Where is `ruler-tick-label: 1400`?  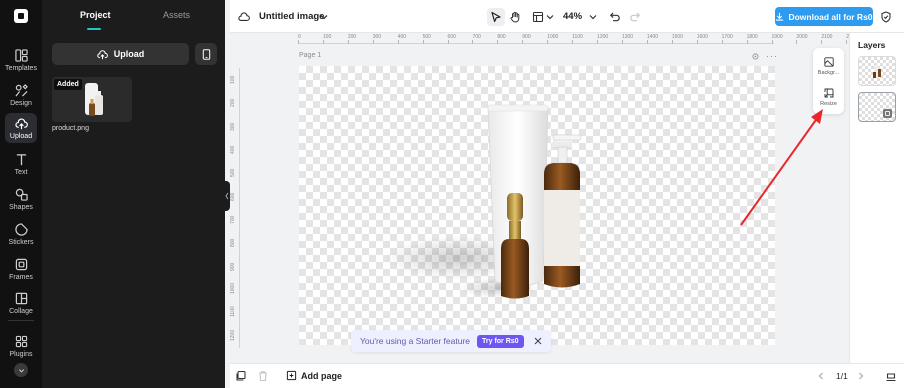
ruler-tick-label: 1400 is located at coordinates (652, 37).